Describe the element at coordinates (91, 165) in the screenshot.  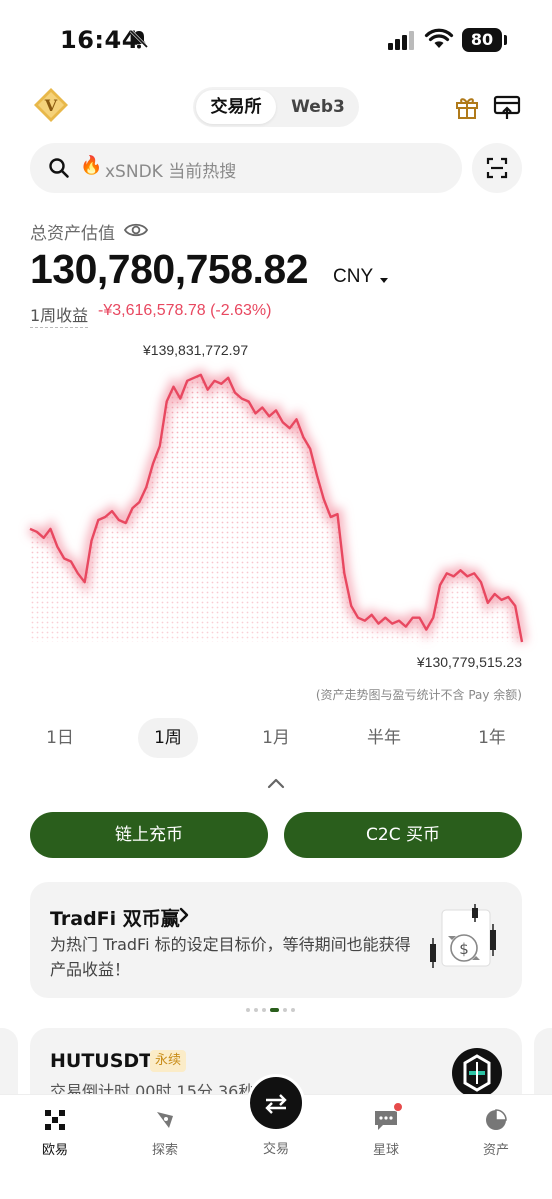
I see `fire-icon: 🔥` at that location.